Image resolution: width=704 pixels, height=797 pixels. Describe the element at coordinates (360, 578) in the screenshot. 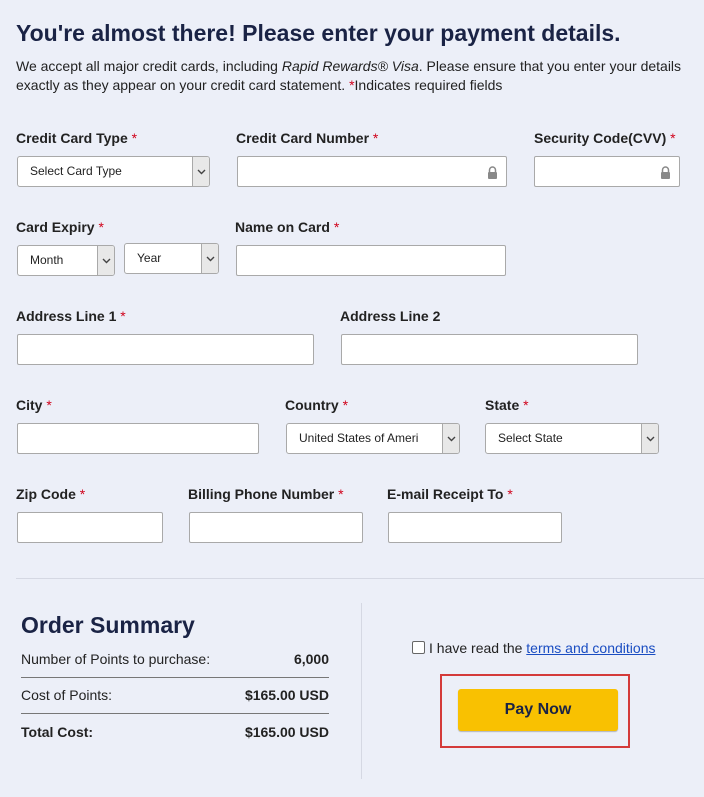

I see `section-divider` at that location.